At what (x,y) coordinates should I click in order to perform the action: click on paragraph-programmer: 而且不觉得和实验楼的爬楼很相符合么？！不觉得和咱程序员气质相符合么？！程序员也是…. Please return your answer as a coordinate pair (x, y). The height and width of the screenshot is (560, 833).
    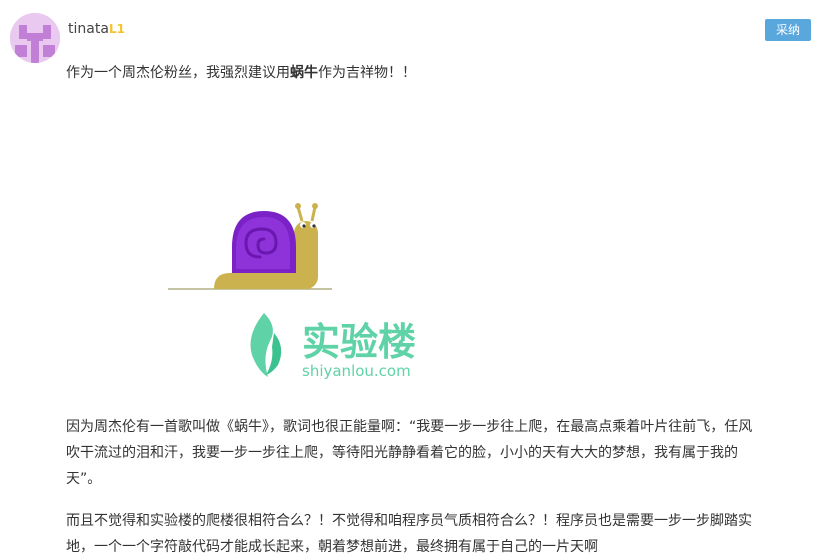
    Looking at the image, I should click on (444, 534).